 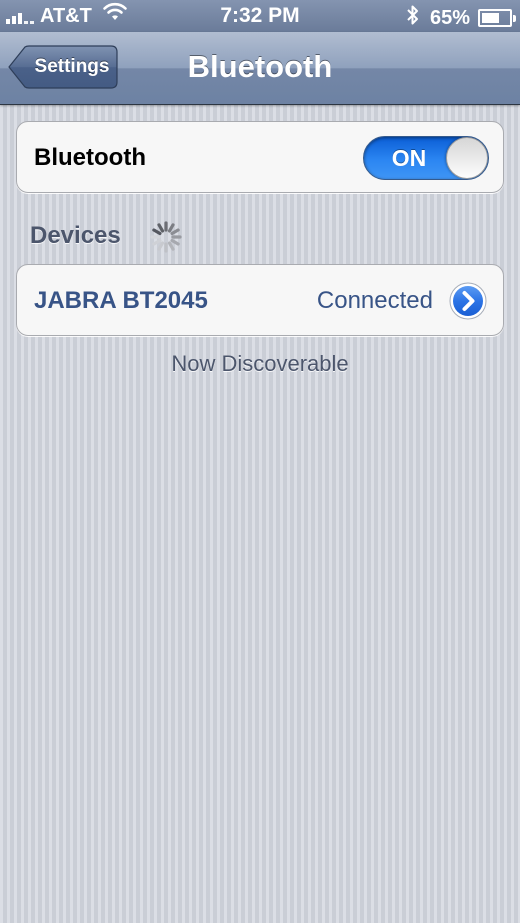 What do you see at coordinates (449, 17) in the screenshot?
I see `battery-percent: 65%` at bounding box center [449, 17].